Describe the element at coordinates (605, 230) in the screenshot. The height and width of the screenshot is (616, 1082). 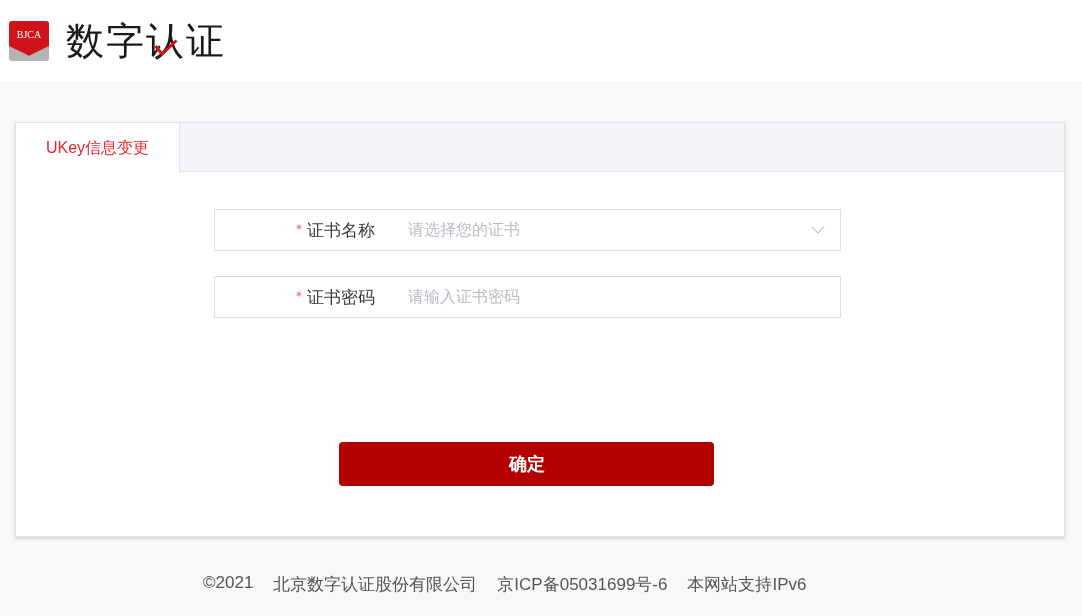
I see `select-input: 请选择您的证书` at that location.